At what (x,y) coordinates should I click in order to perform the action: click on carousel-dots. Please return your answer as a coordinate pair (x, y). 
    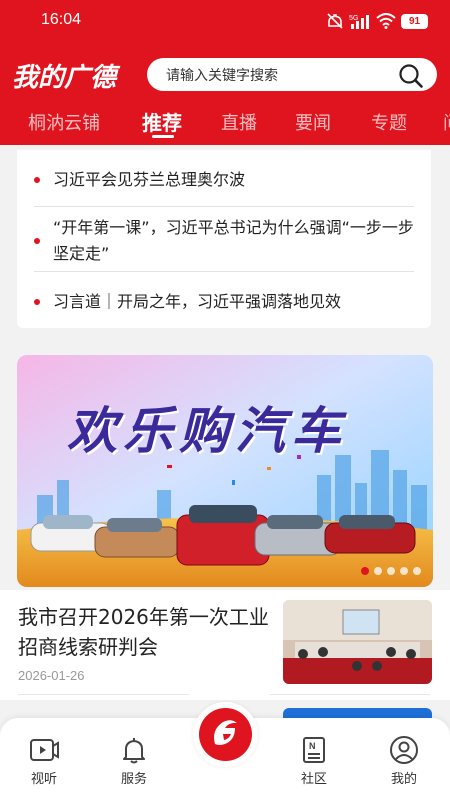
    Looking at the image, I should click on (391, 571).